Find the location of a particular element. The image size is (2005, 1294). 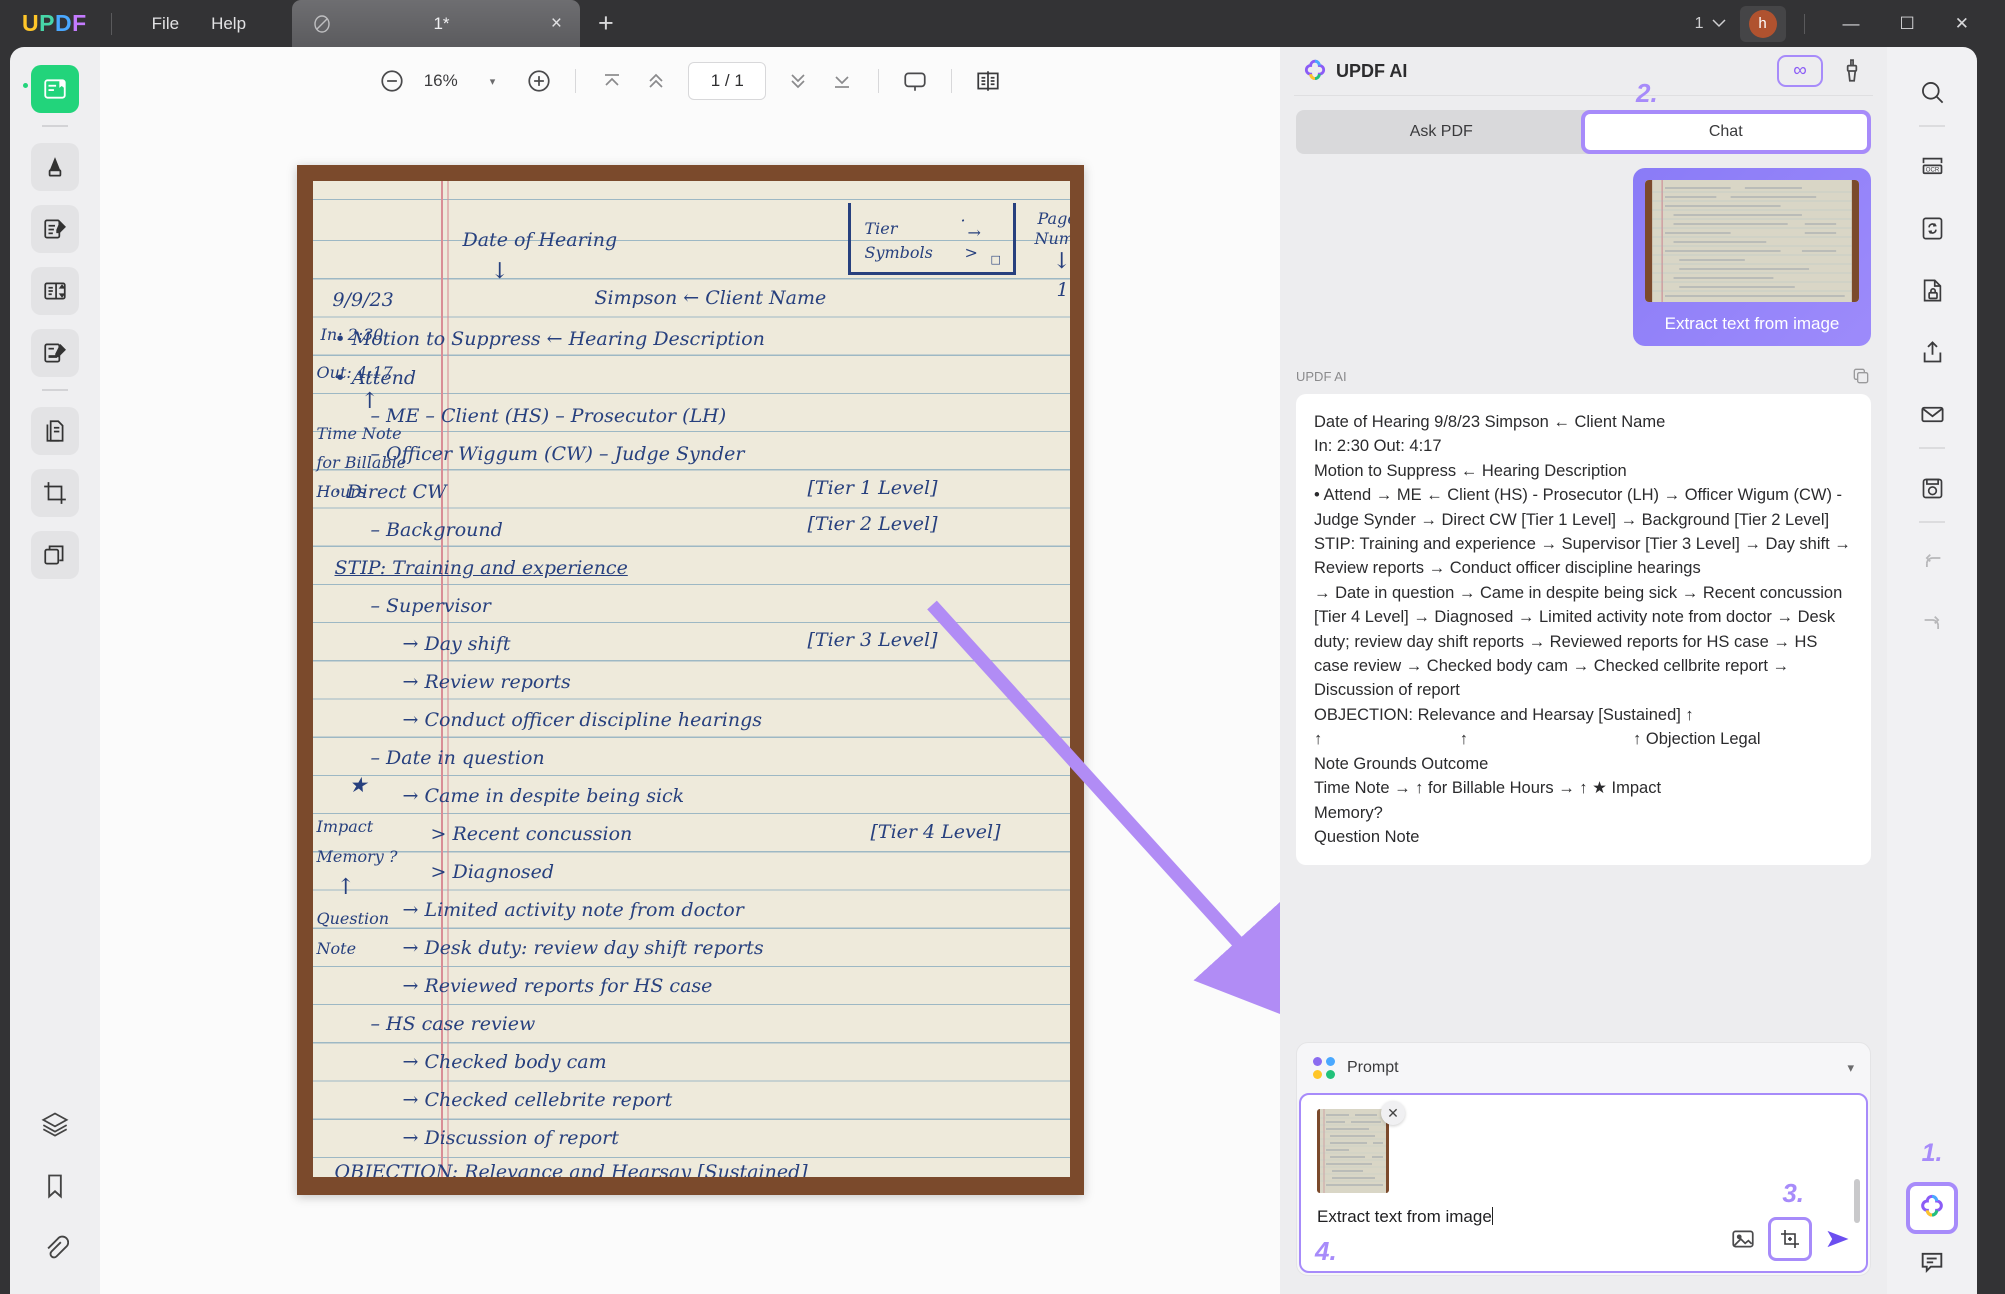

first-page-button is located at coordinates (612, 81).